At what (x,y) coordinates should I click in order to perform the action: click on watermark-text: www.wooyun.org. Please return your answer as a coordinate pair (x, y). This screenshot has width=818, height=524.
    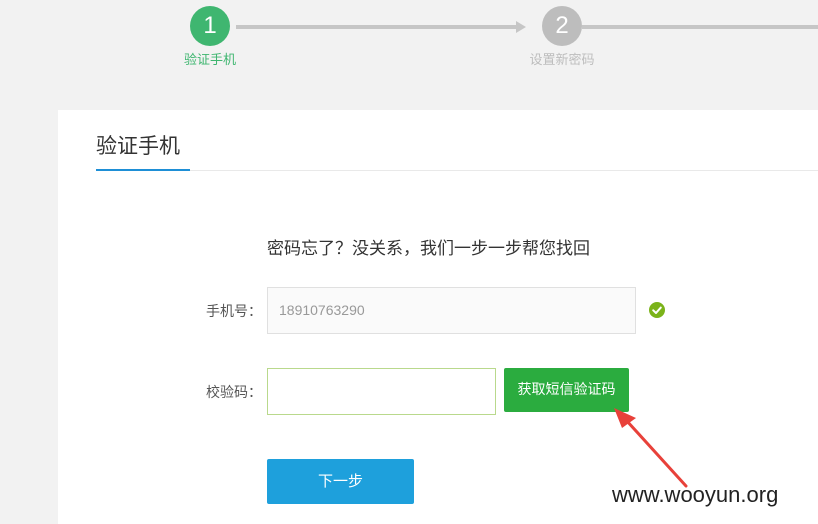
    Looking at the image, I should click on (695, 494).